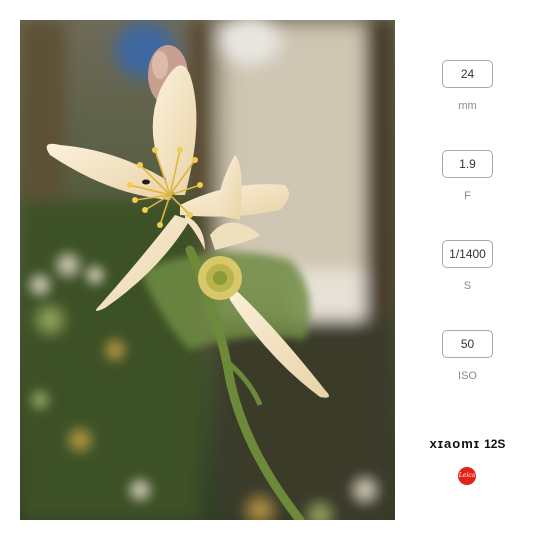 The width and height of the screenshot is (540, 540). What do you see at coordinates (467, 476) in the screenshot?
I see `leica-logo-icon: Leica` at bounding box center [467, 476].